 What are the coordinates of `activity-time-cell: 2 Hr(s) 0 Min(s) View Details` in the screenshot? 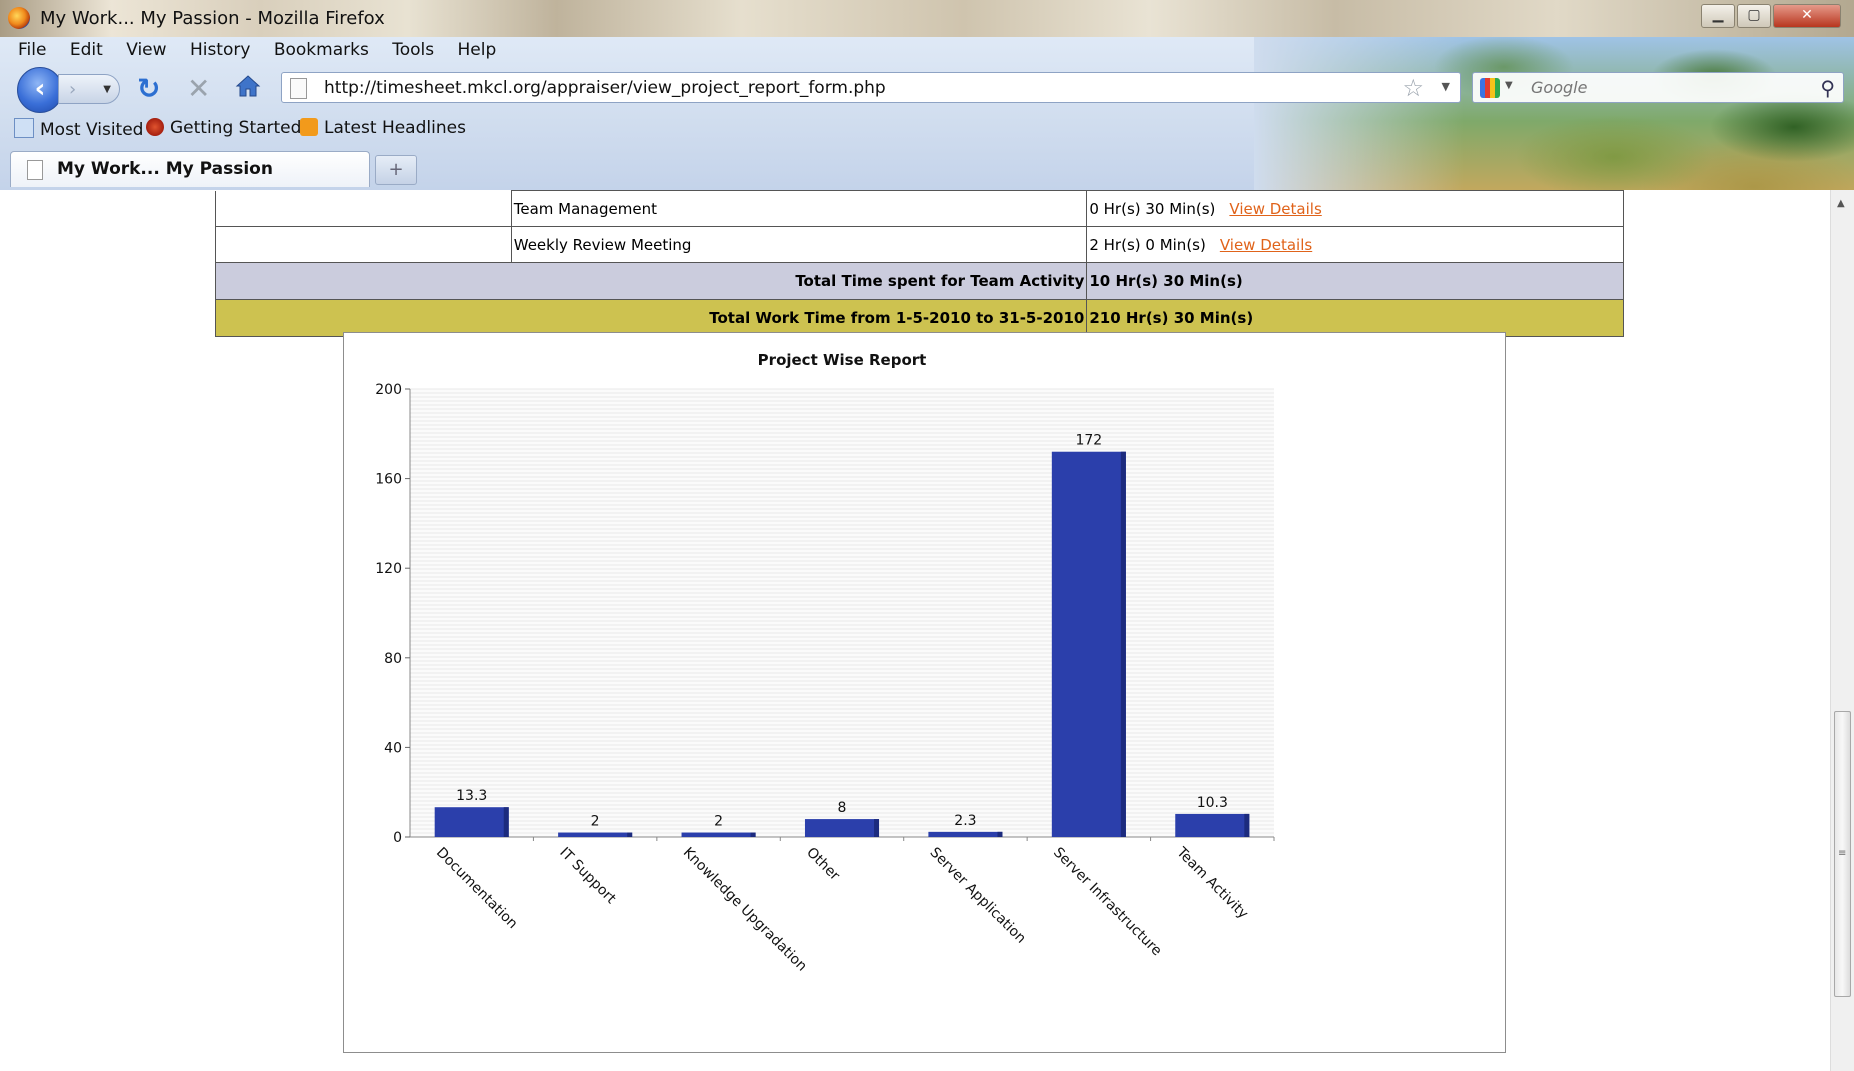 It's located at (1355, 244).